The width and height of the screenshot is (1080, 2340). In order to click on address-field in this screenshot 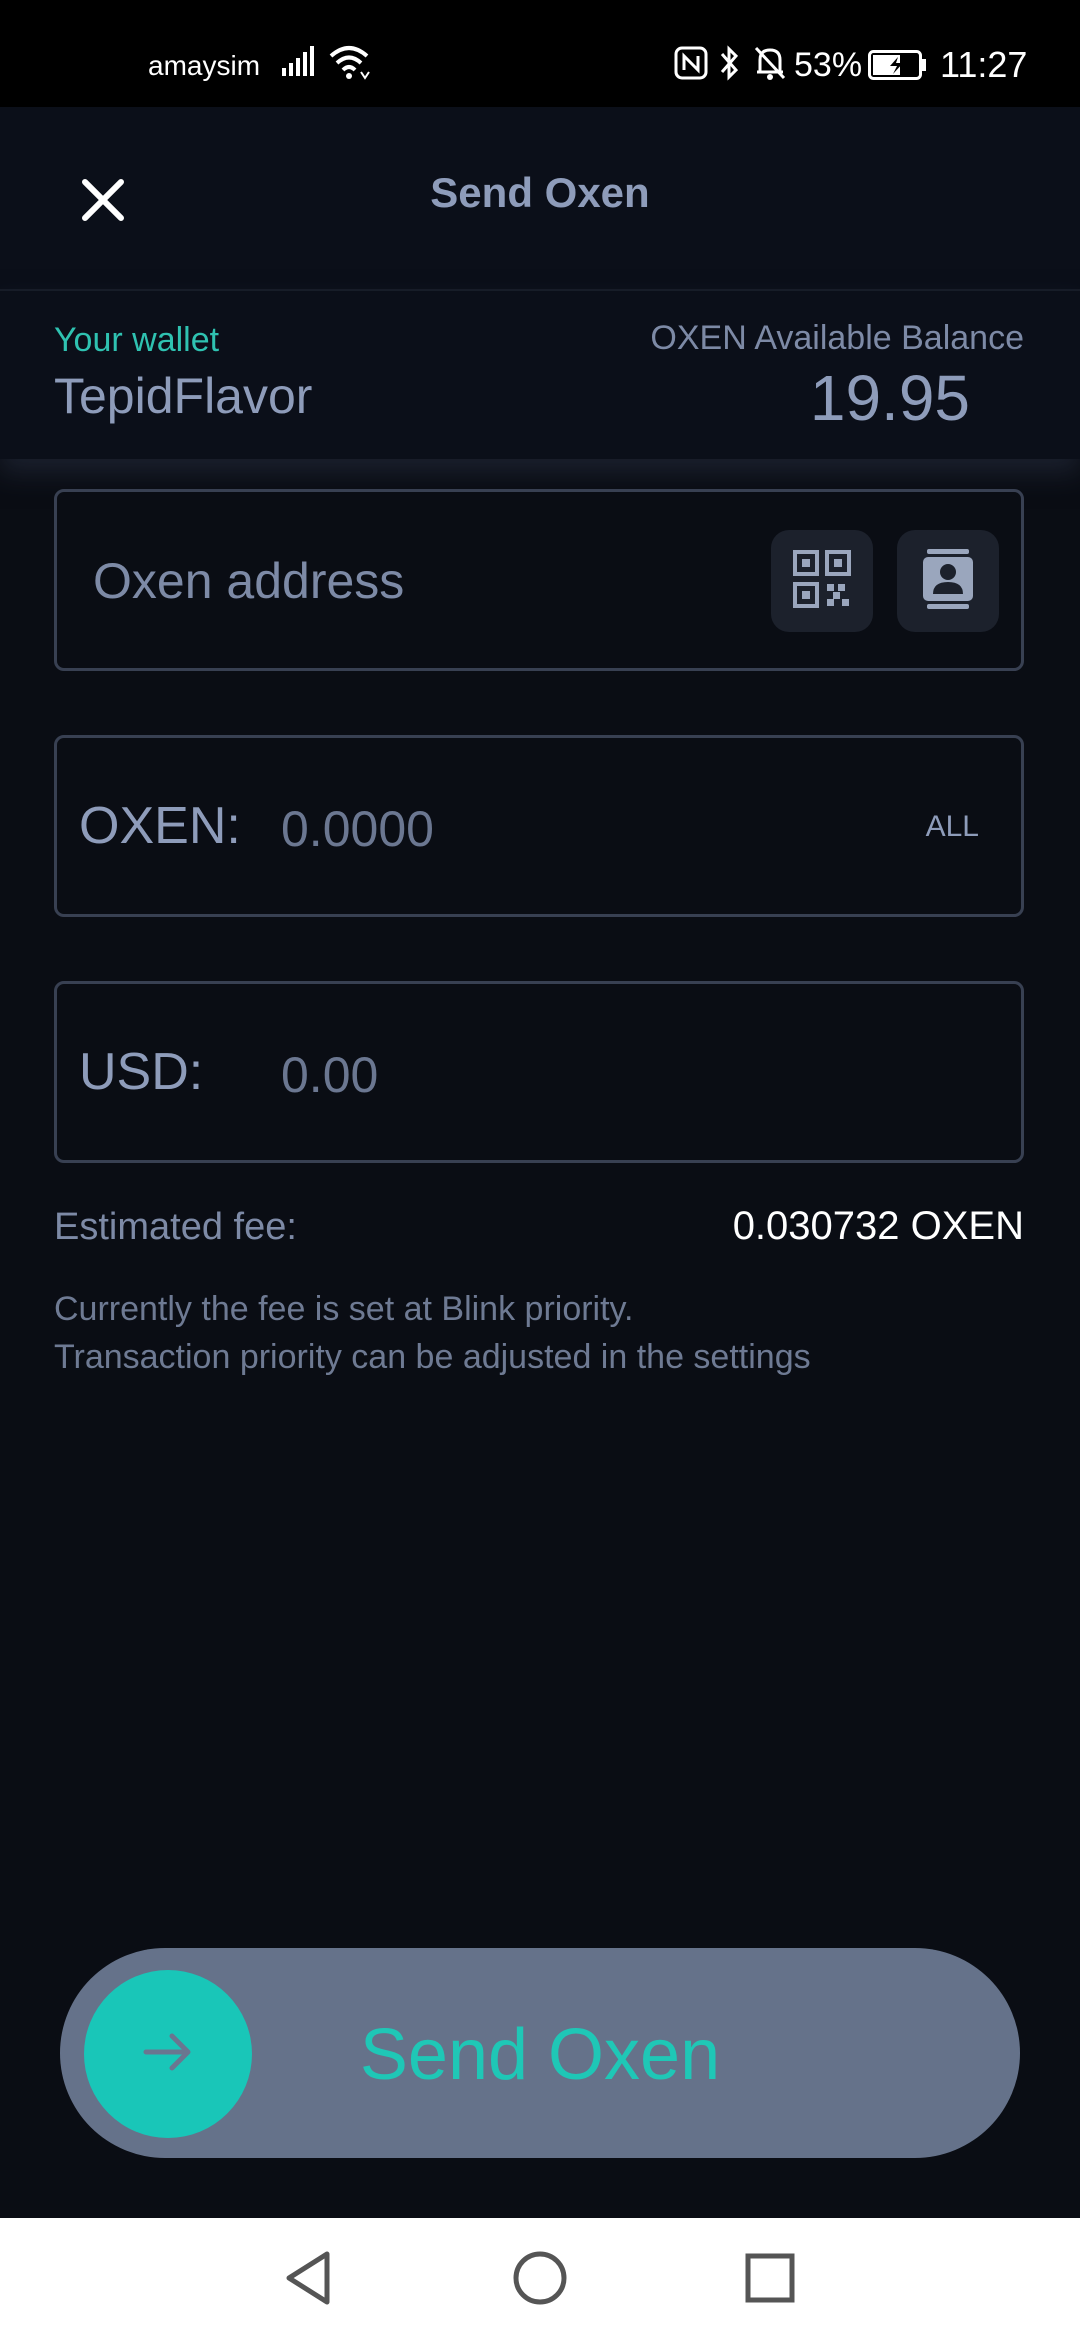, I will do `click(539, 580)`.